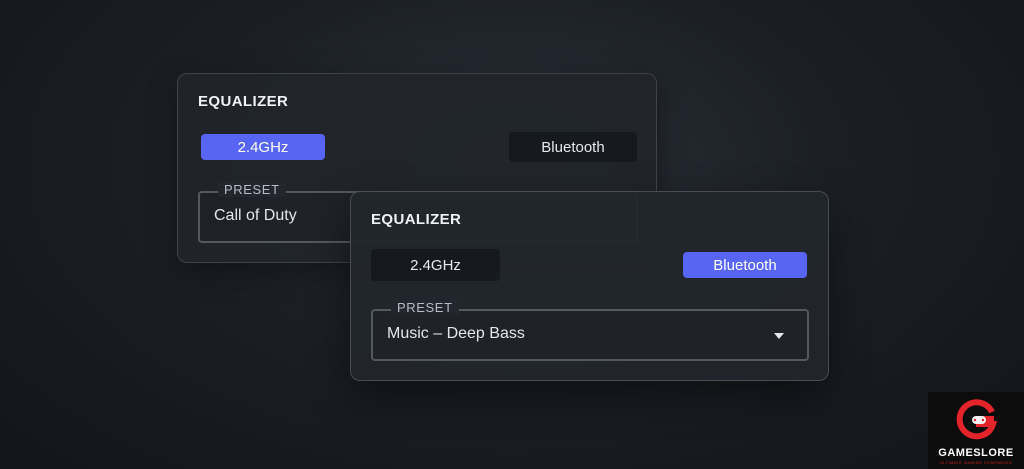 The image size is (1024, 469). I want to click on caret-down-icon, so click(779, 336).